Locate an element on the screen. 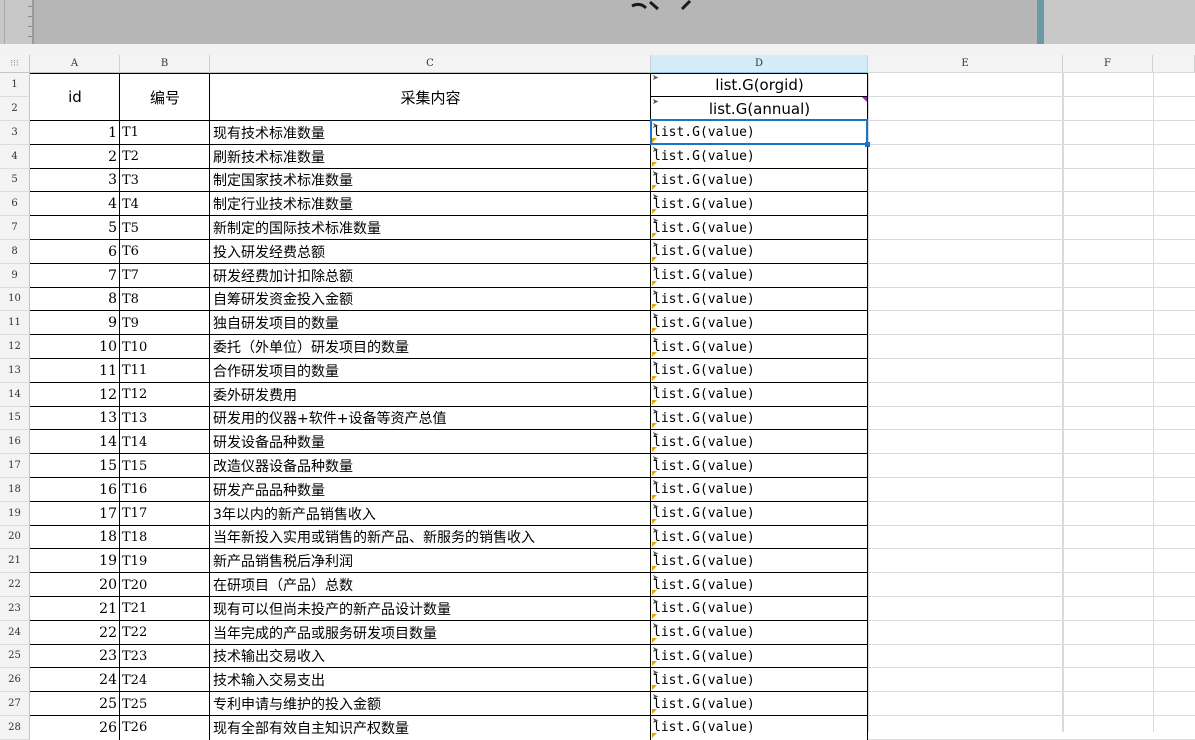 This screenshot has width=1195, height=740. cell-id: 8 is located at coordinates (74, 300).